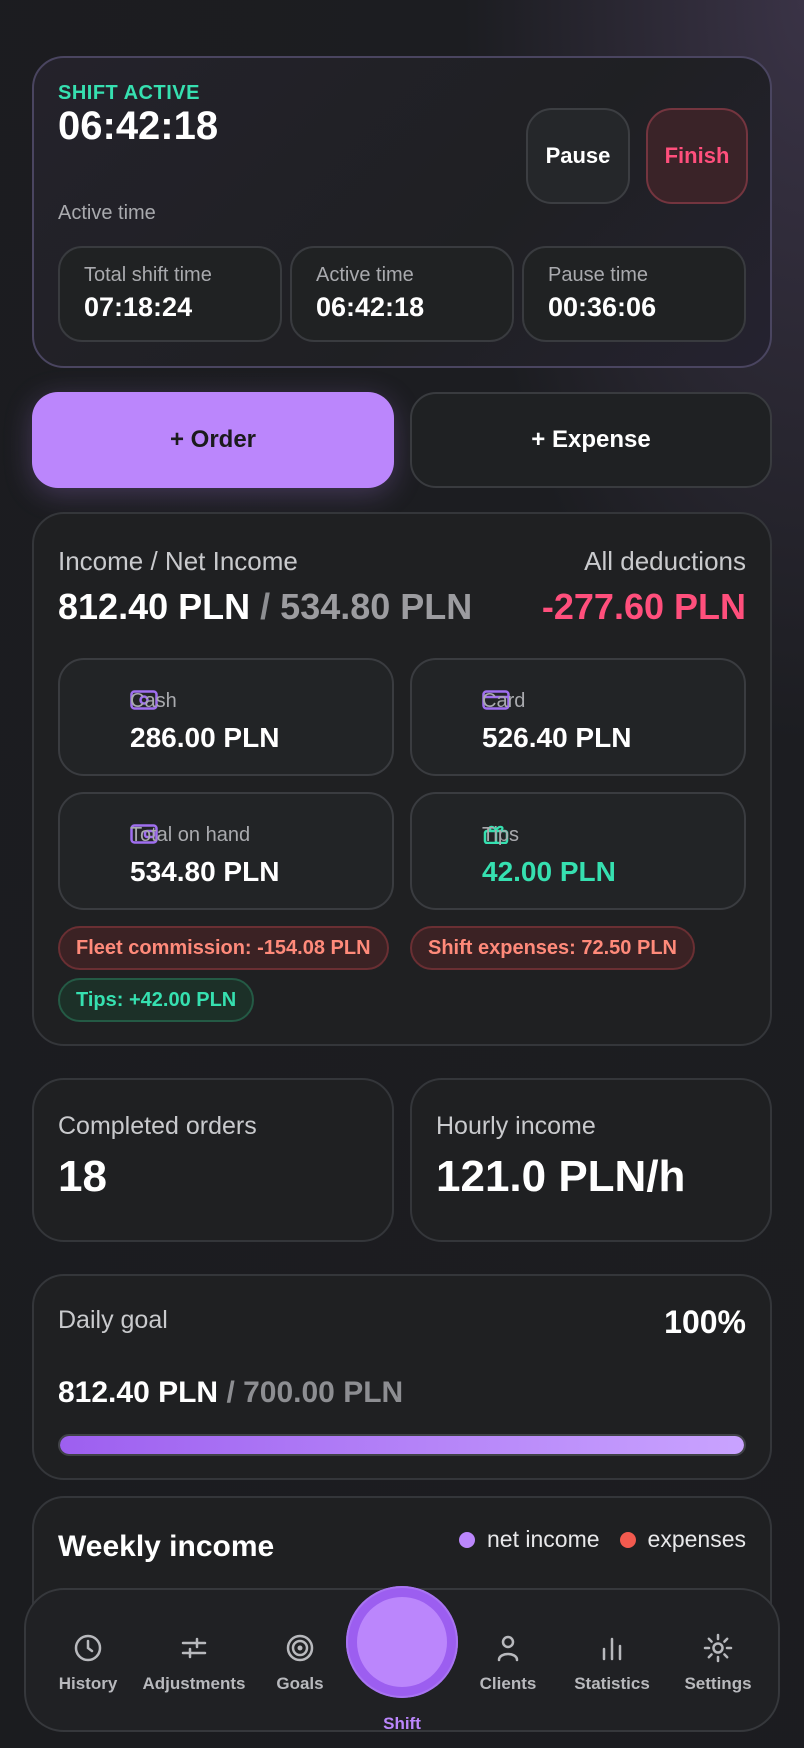 Image resolution: width=804 pixels, height=1748 pixels. What do you see at coordinates (376, 606) in the screenshot?
I see `net-income: 534.80 PLN` at bounding box center [376, 606].